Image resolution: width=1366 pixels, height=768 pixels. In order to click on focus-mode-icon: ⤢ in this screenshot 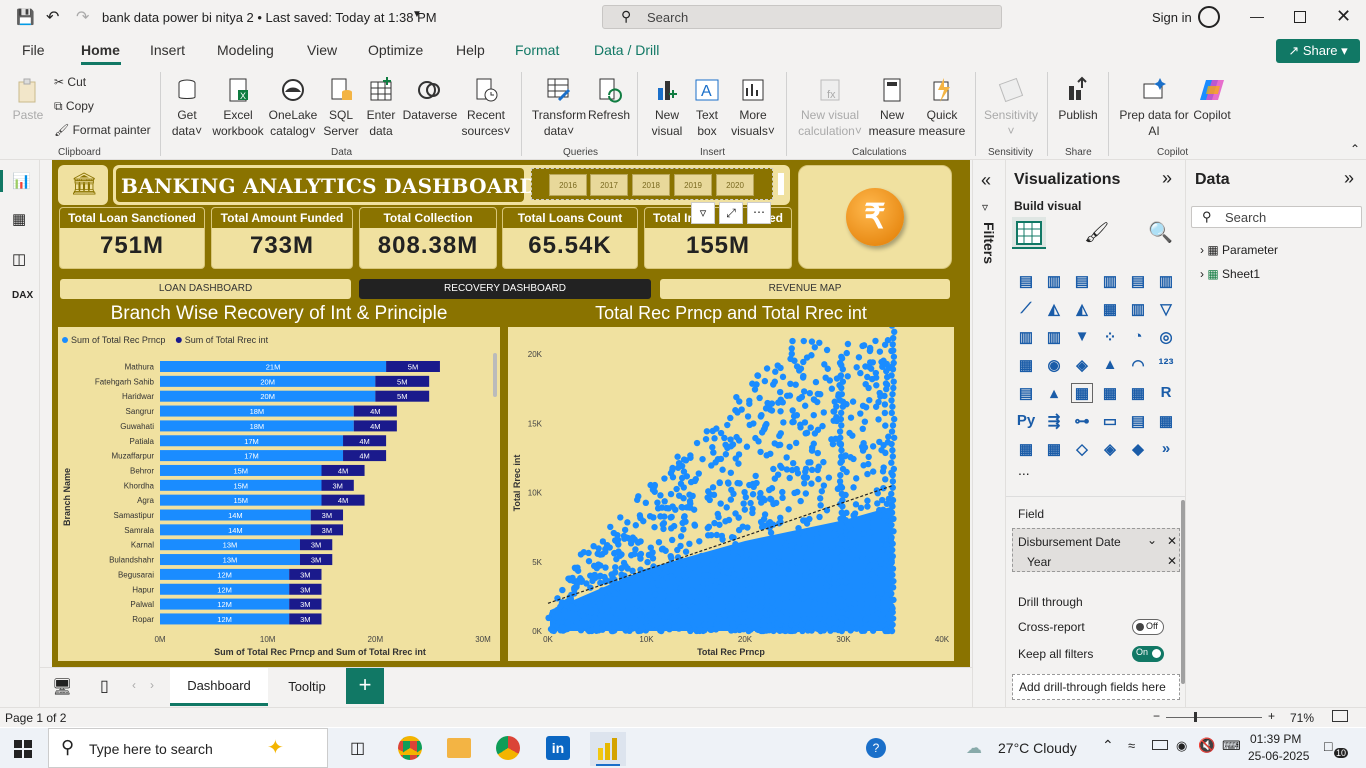, I will do `click(731, 213)`.